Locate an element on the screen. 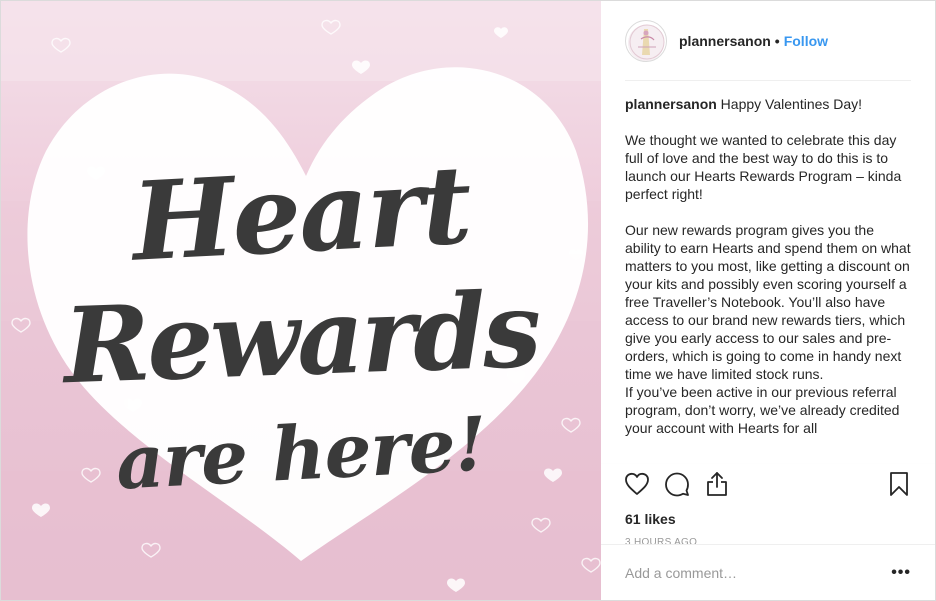 This screenshot has height=601, width=936. bookmark-icon is located at coordinates (899, 483).